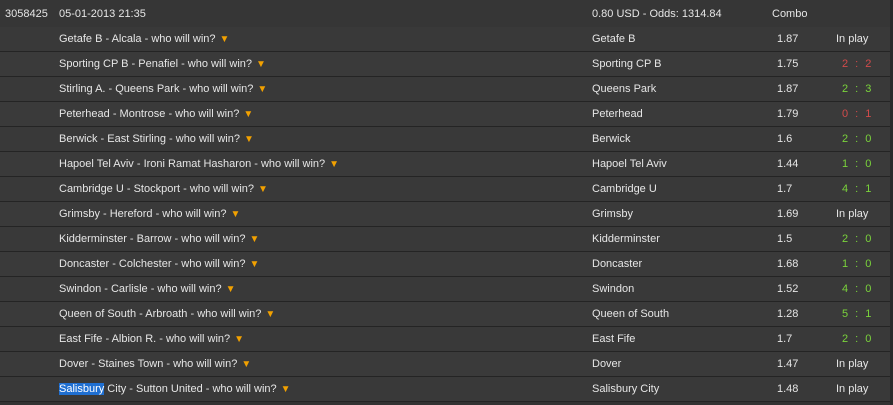 The width and height of the screenshot is (893, 405). I want to click on selection-pick: Kidderminster, so click(626, 239).